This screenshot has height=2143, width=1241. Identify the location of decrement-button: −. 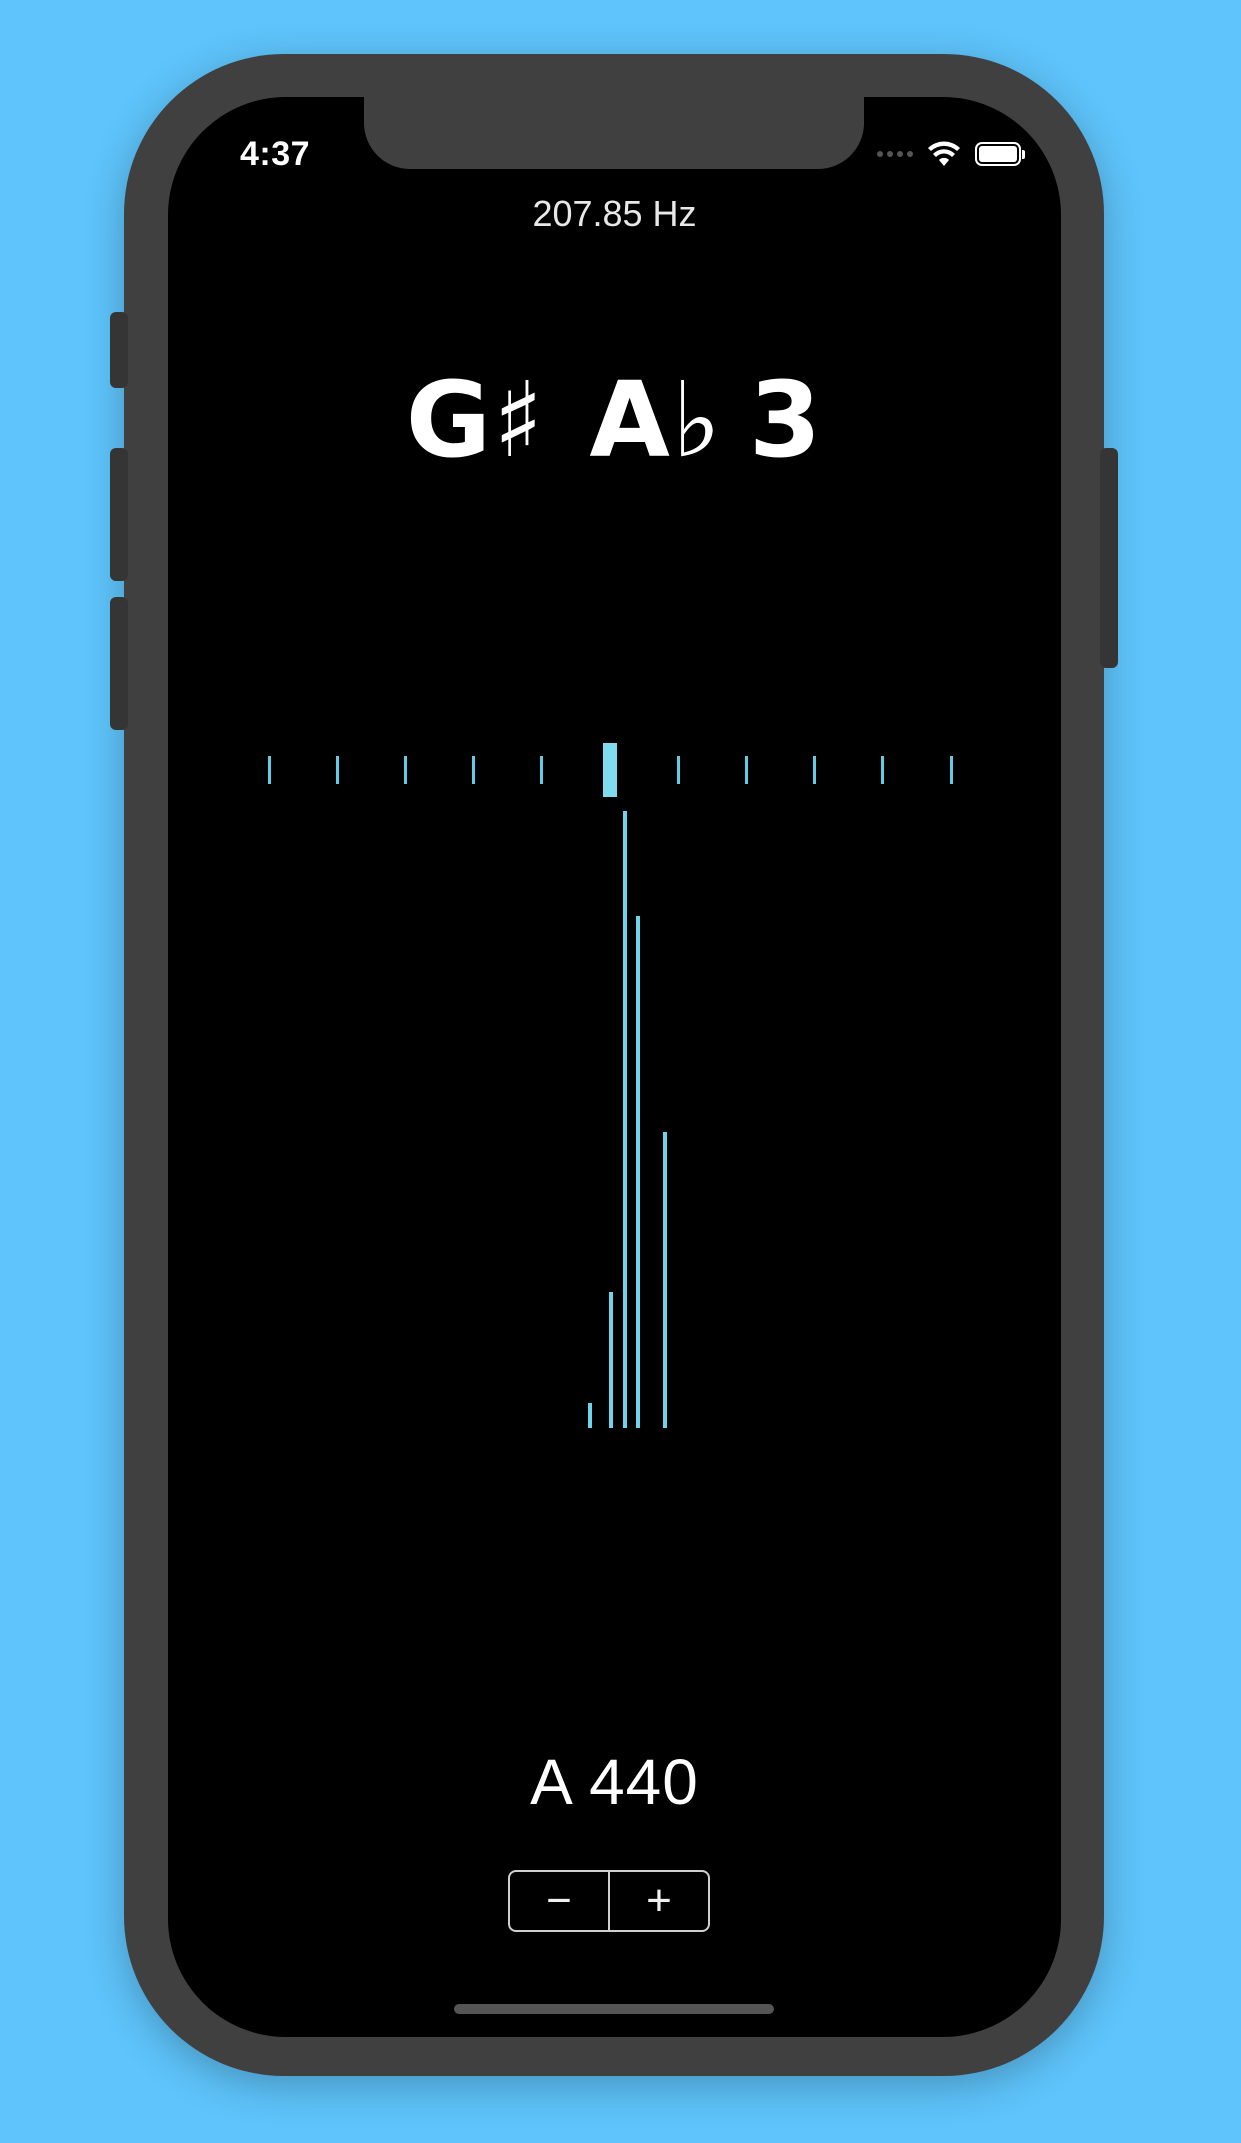
(559, 1901).